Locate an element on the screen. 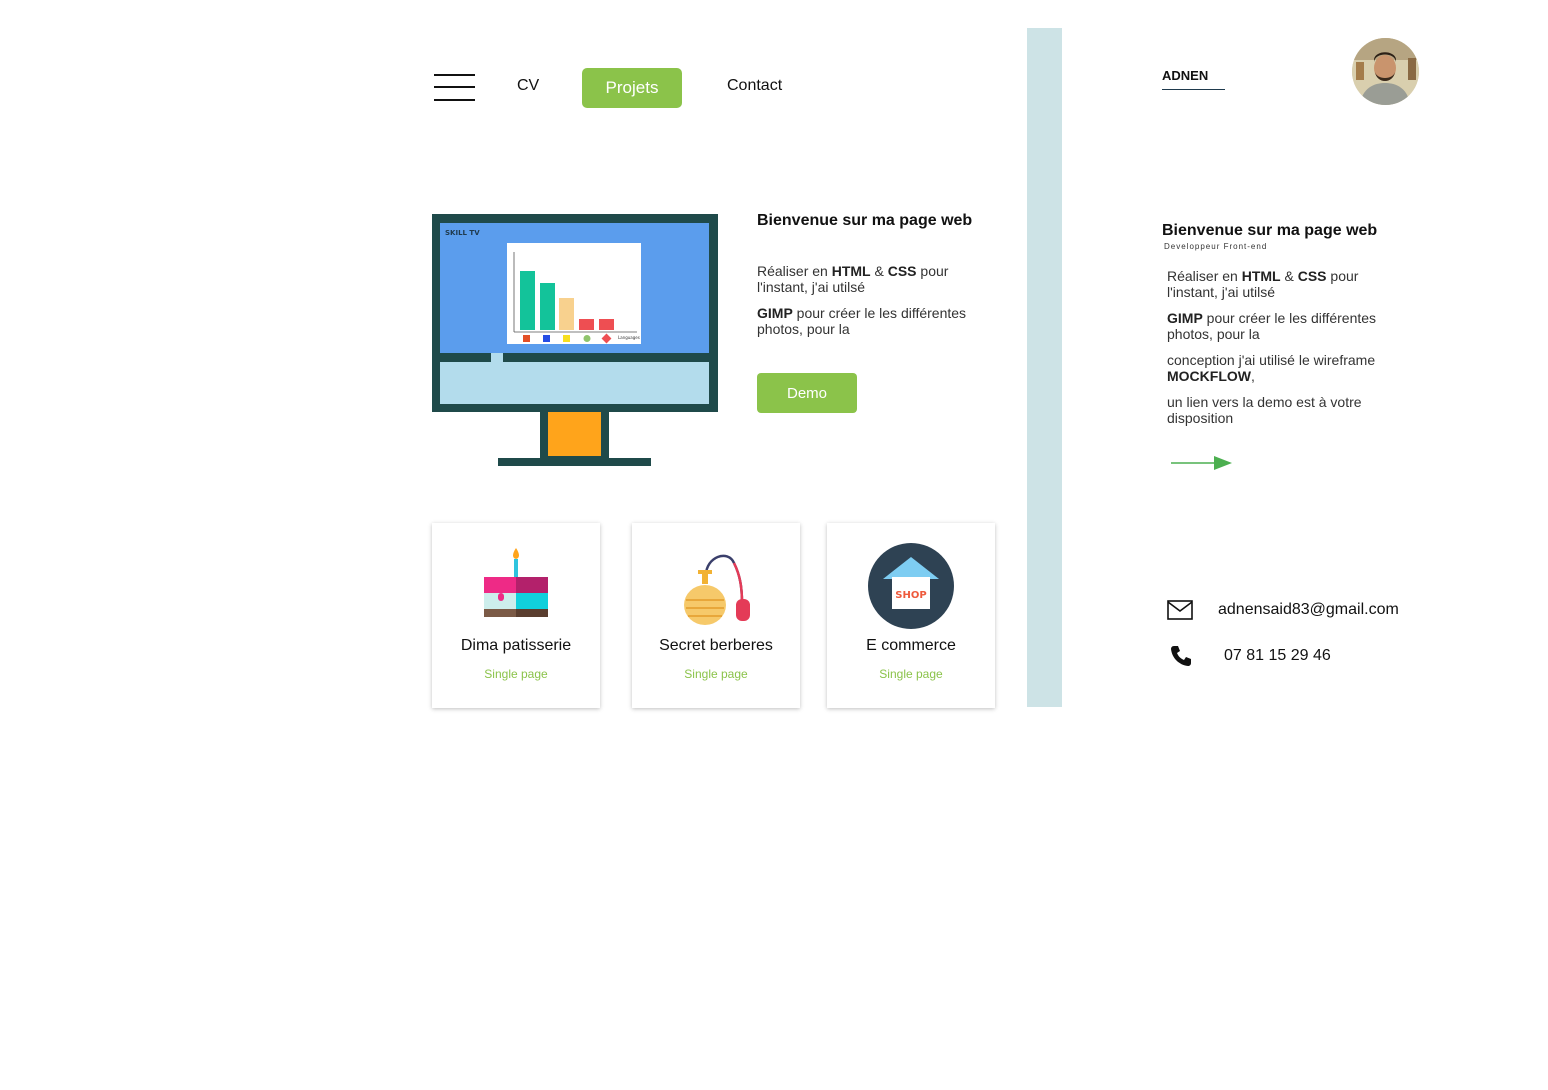  chart-caption: Languages is located at coordinates (629, 337).